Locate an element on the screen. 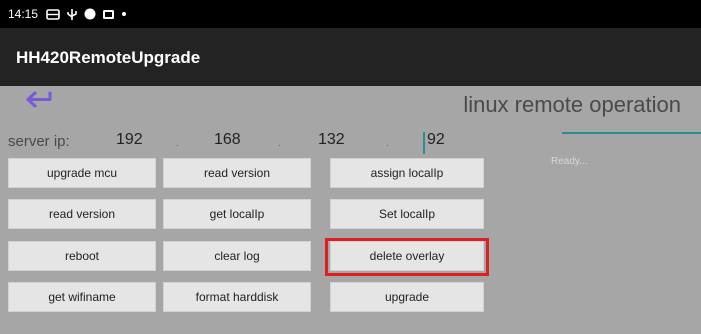  get-wifiname-button: get wifiname is located at coordinates (82, 297).